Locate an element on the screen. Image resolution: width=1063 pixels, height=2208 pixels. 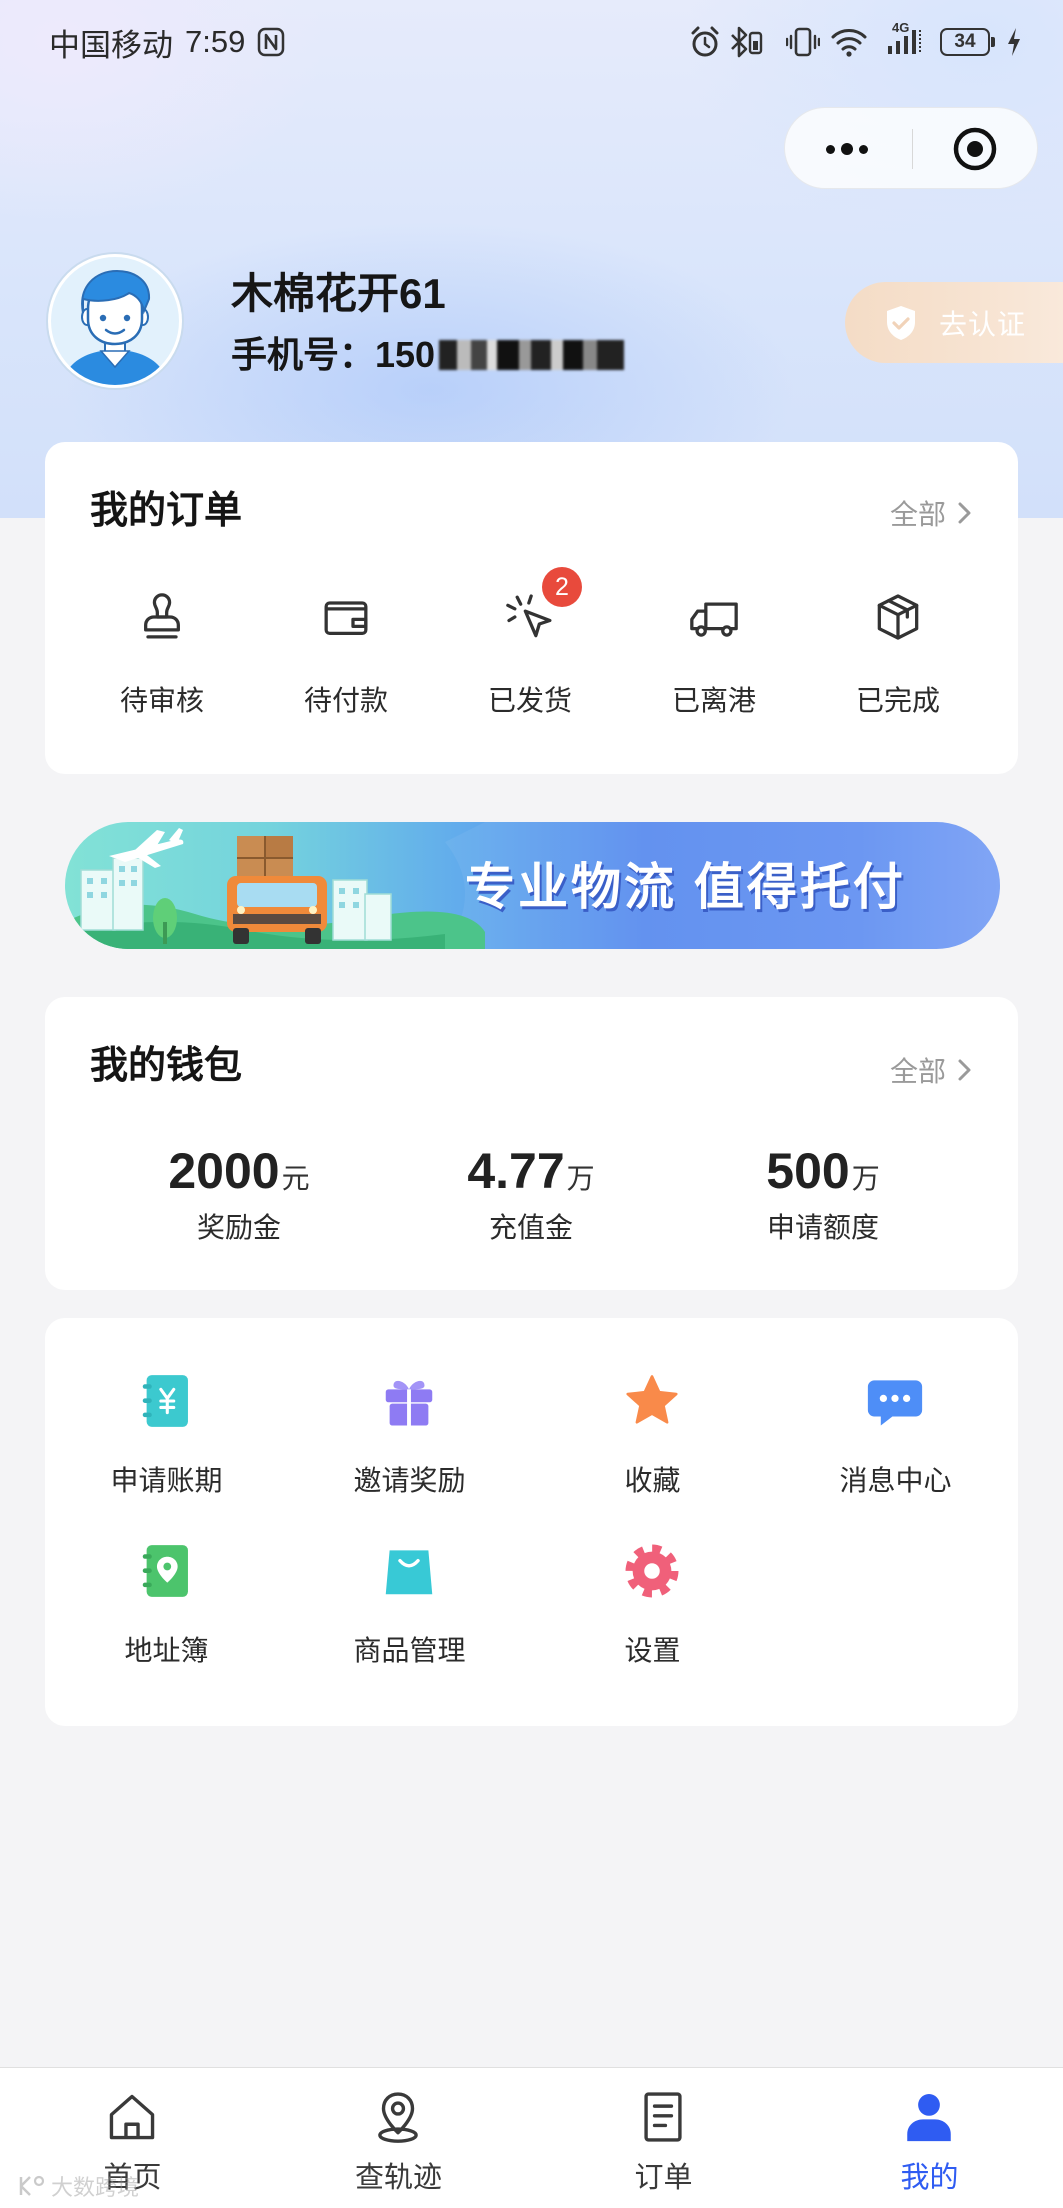
phone-label: 手机号： is located at coordinates (303, 354).